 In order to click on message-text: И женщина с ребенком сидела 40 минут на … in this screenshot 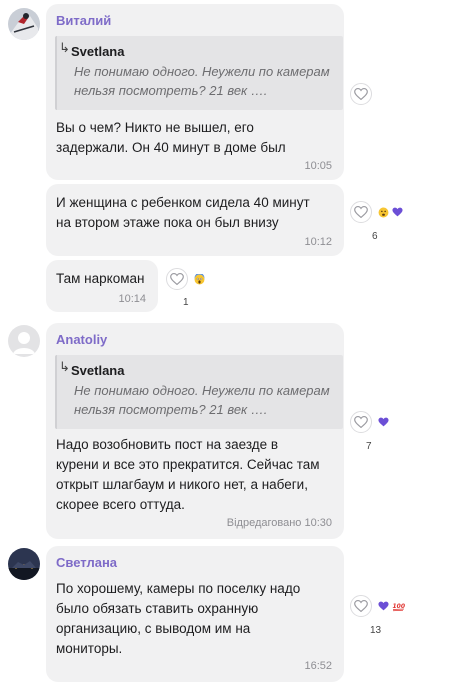, I will do `click(183, 212)`.